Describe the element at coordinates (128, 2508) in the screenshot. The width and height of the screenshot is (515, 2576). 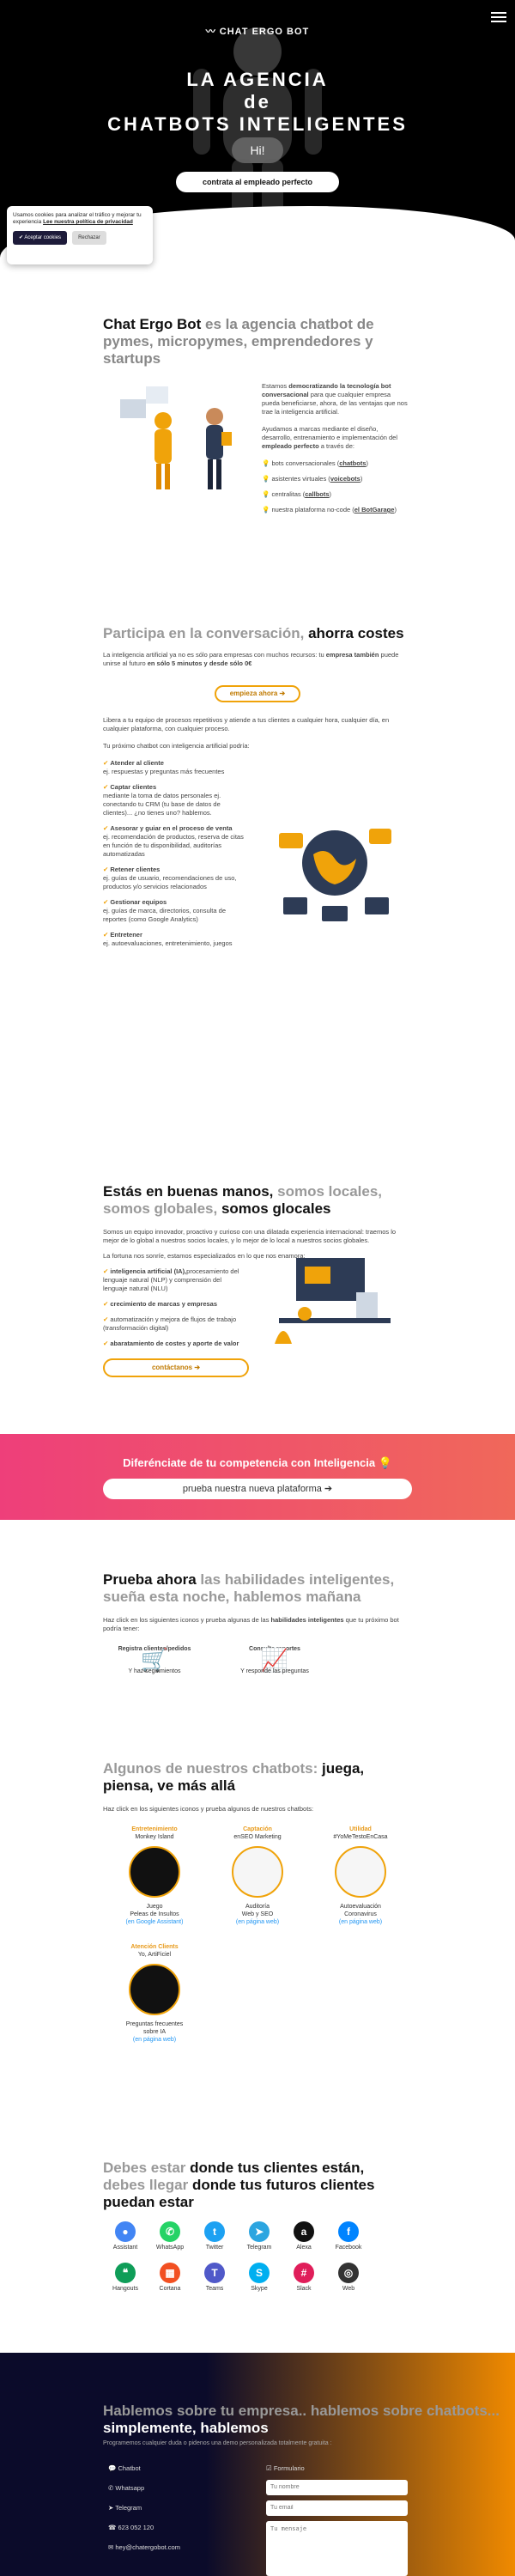
I see `footer-link-label: Telegram` at that location.